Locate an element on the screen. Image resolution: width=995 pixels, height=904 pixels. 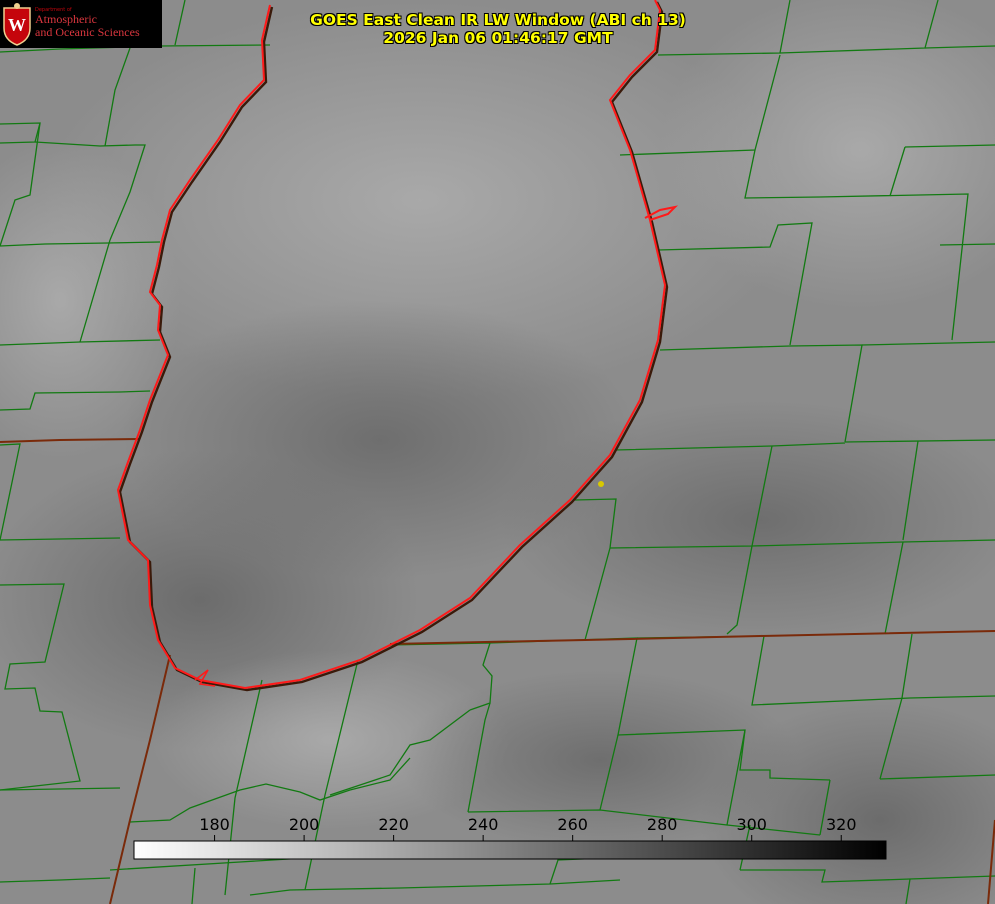
uw-crest-icon: W is located at coordinates (17, 24).